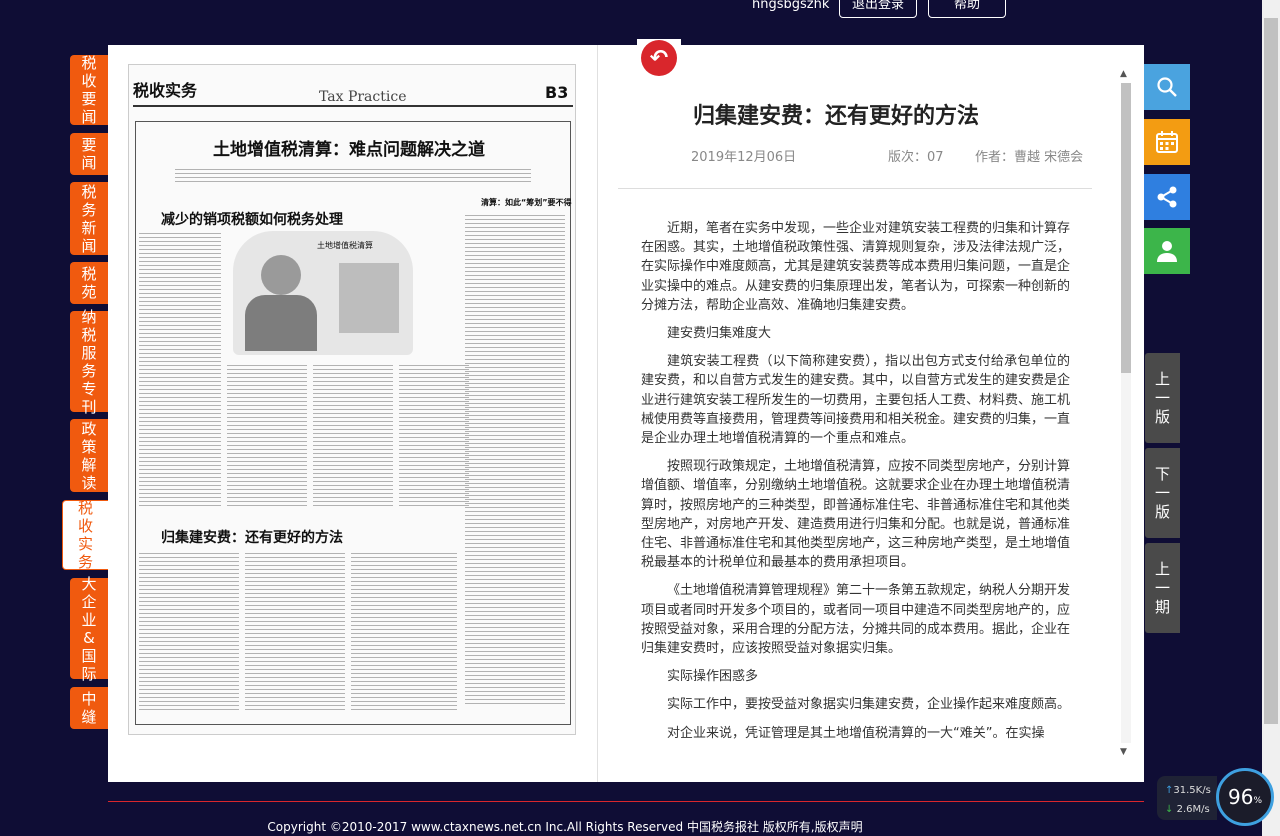 The image size is (1280, 836). I want to click on network-monitor: ↑31.5K/s ↓ 2.6M/s, so click(1187, 798).